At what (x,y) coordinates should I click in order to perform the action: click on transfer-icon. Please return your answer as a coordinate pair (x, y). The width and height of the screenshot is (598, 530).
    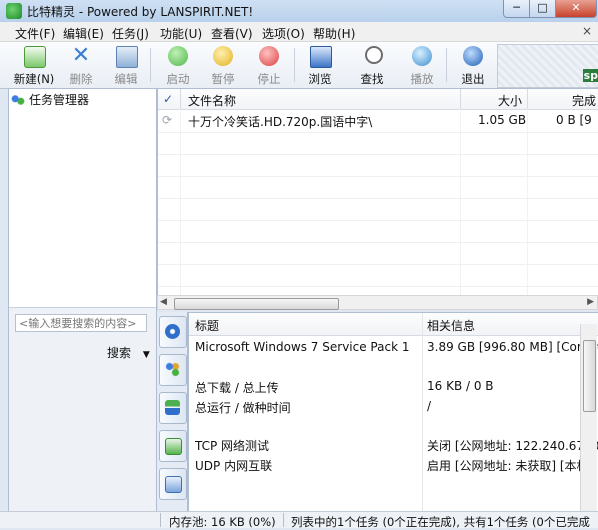
    Looking at the image, I should click on (172, 407).